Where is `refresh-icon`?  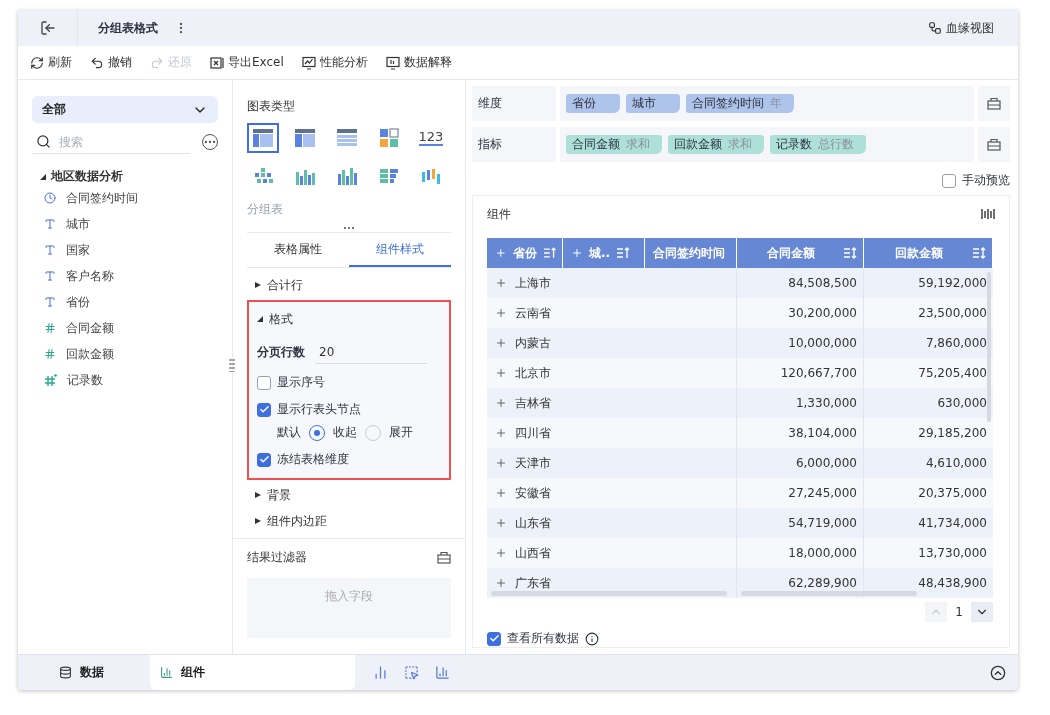
refresh-icon is located at coordinates (37, 62).